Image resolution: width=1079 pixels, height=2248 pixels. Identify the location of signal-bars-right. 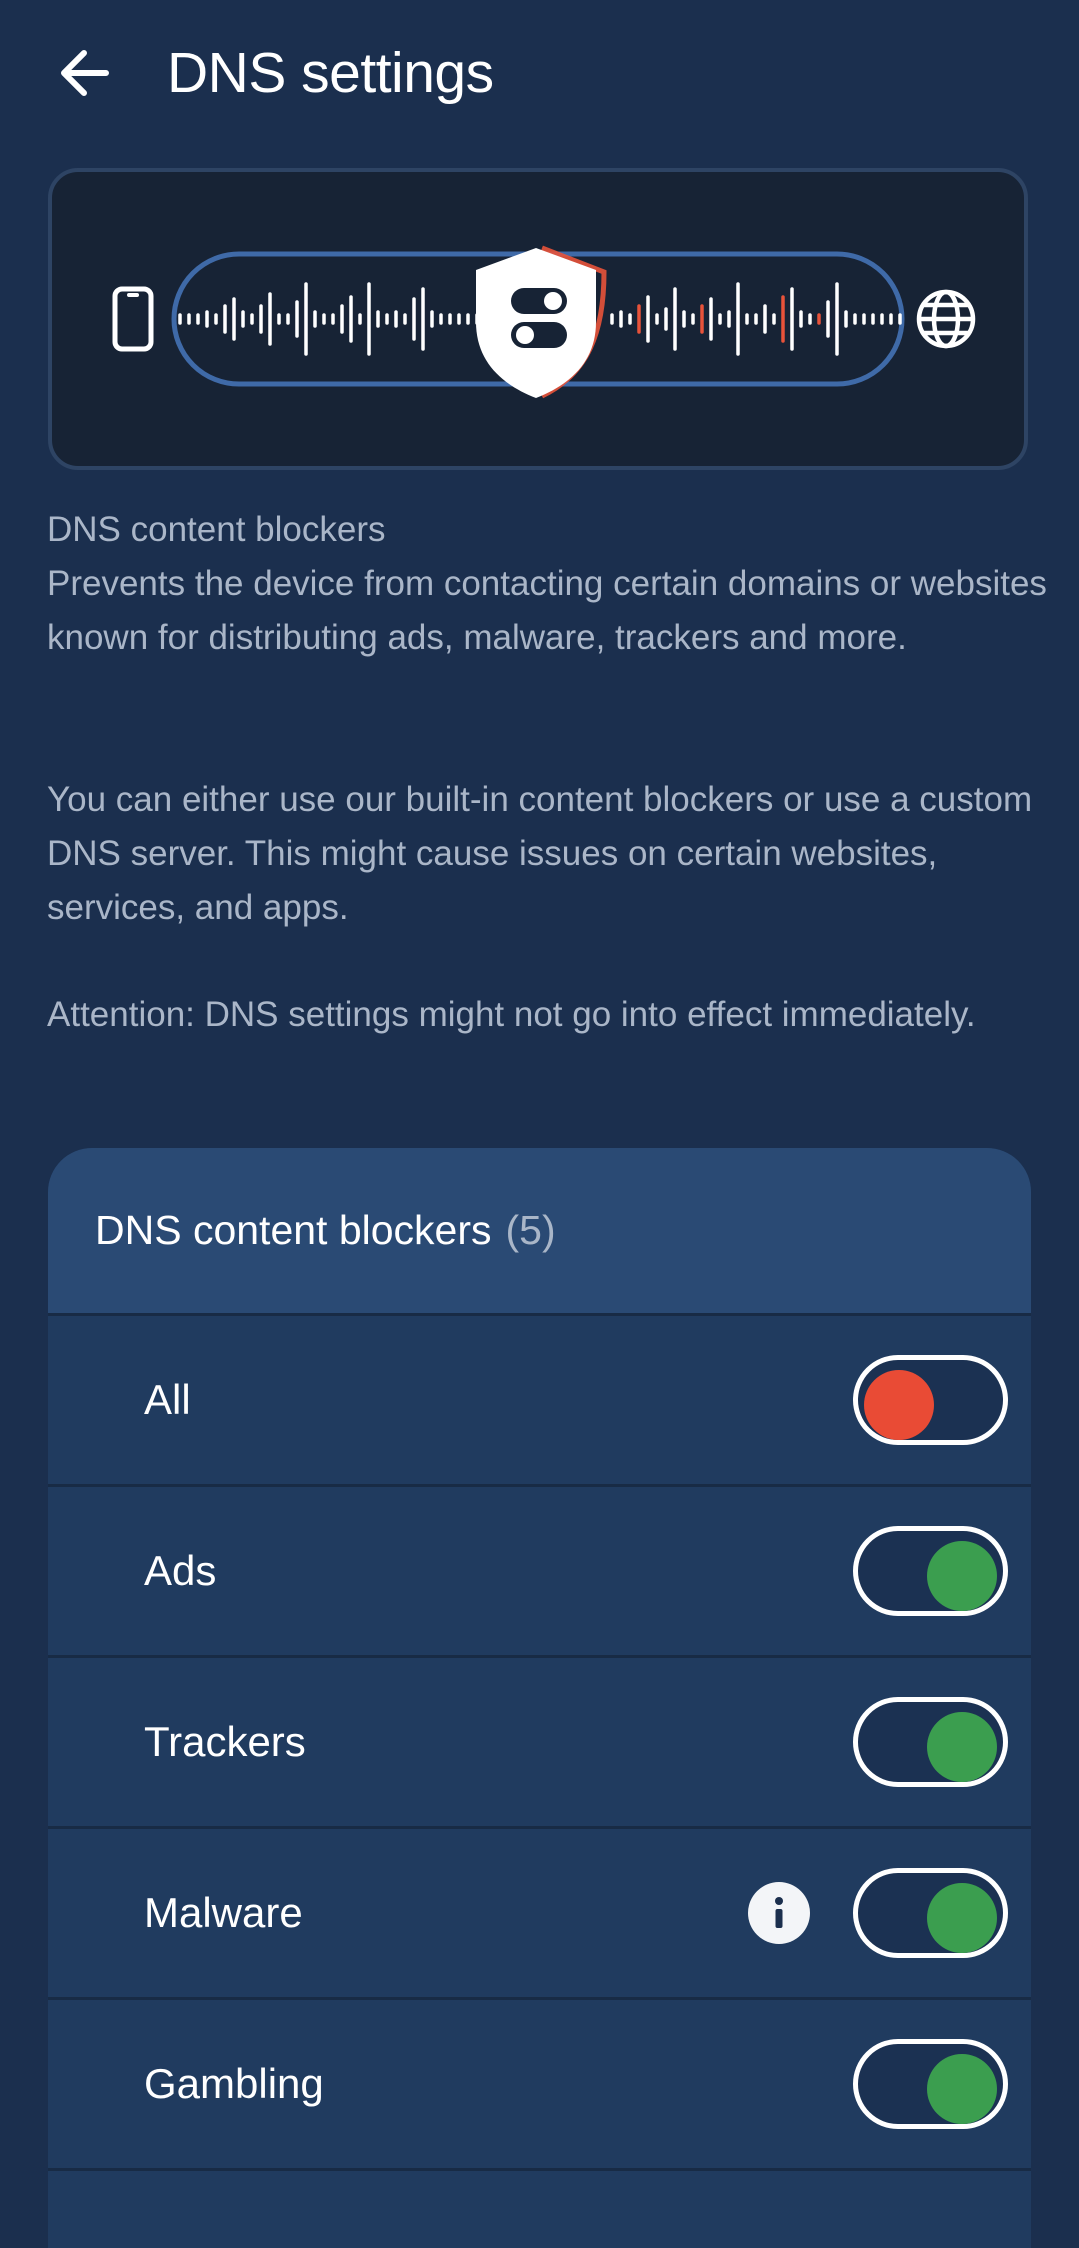
(756, 319).